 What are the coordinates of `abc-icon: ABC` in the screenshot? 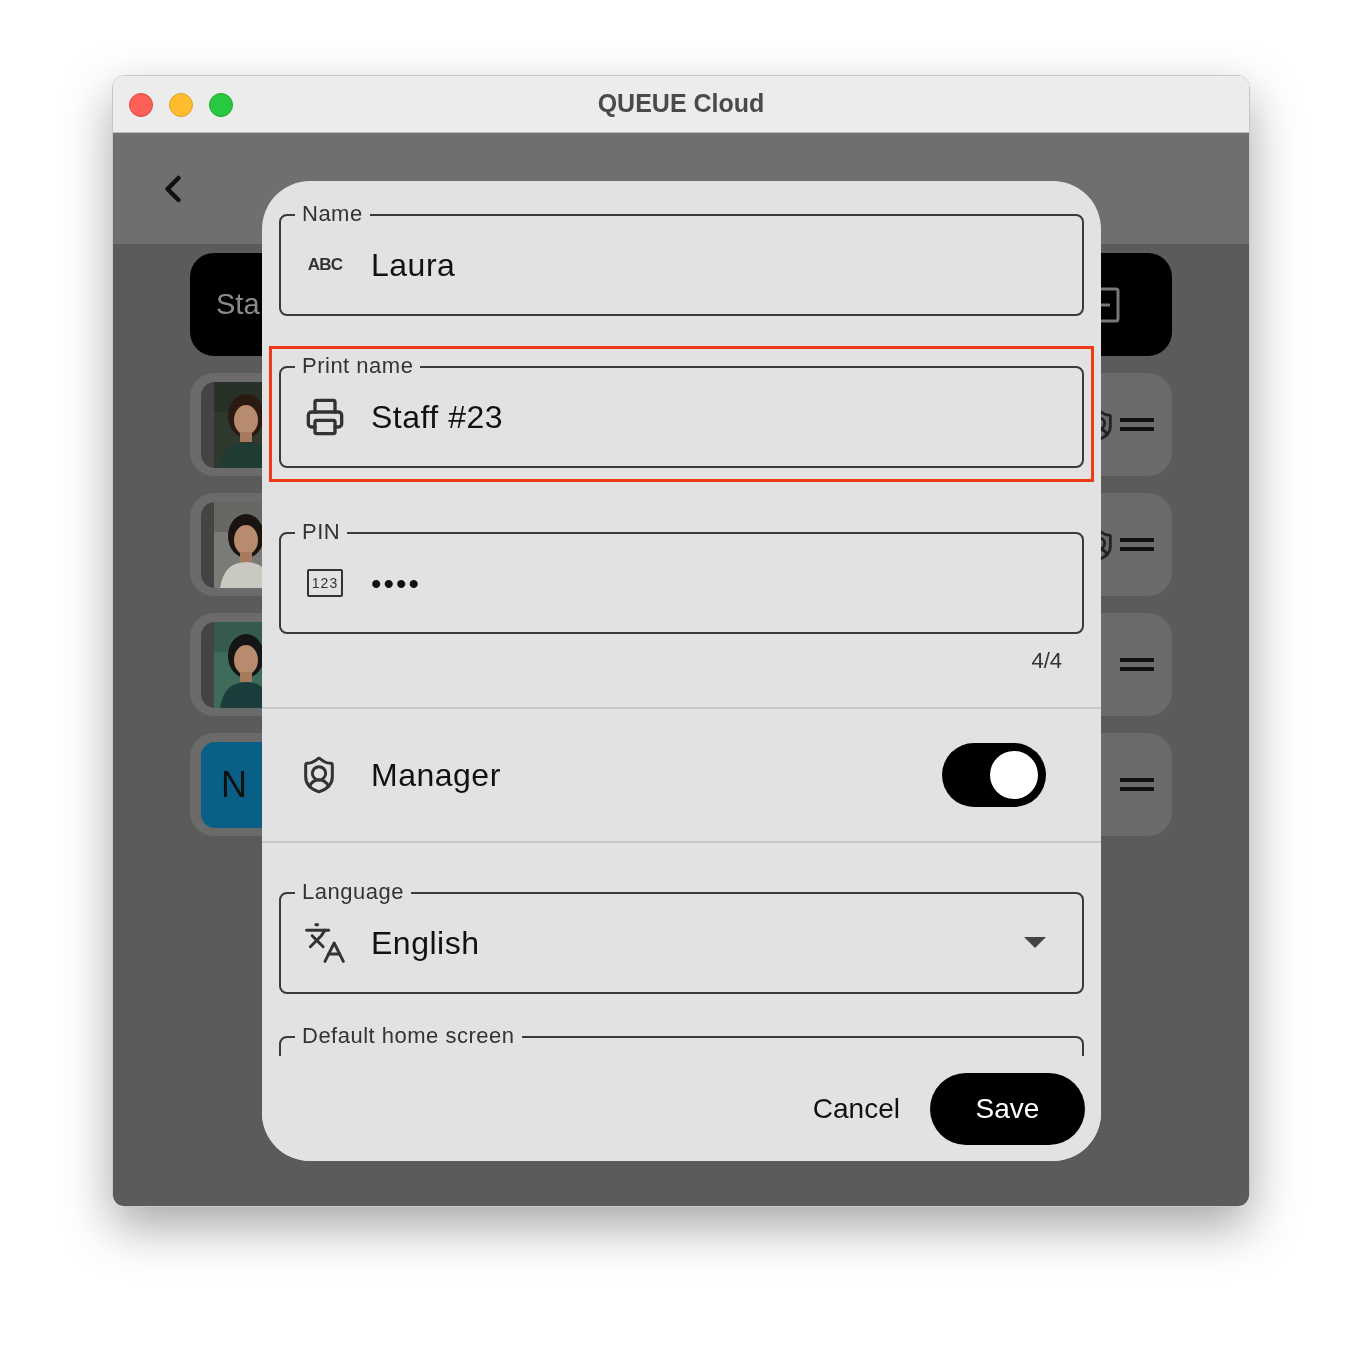 It's located at (325, 265).